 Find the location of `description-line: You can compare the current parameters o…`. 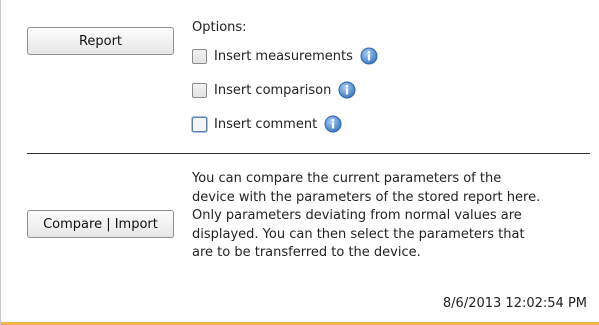

description-line: You can compare the current parameters o… is located at coordinates (347, 178).